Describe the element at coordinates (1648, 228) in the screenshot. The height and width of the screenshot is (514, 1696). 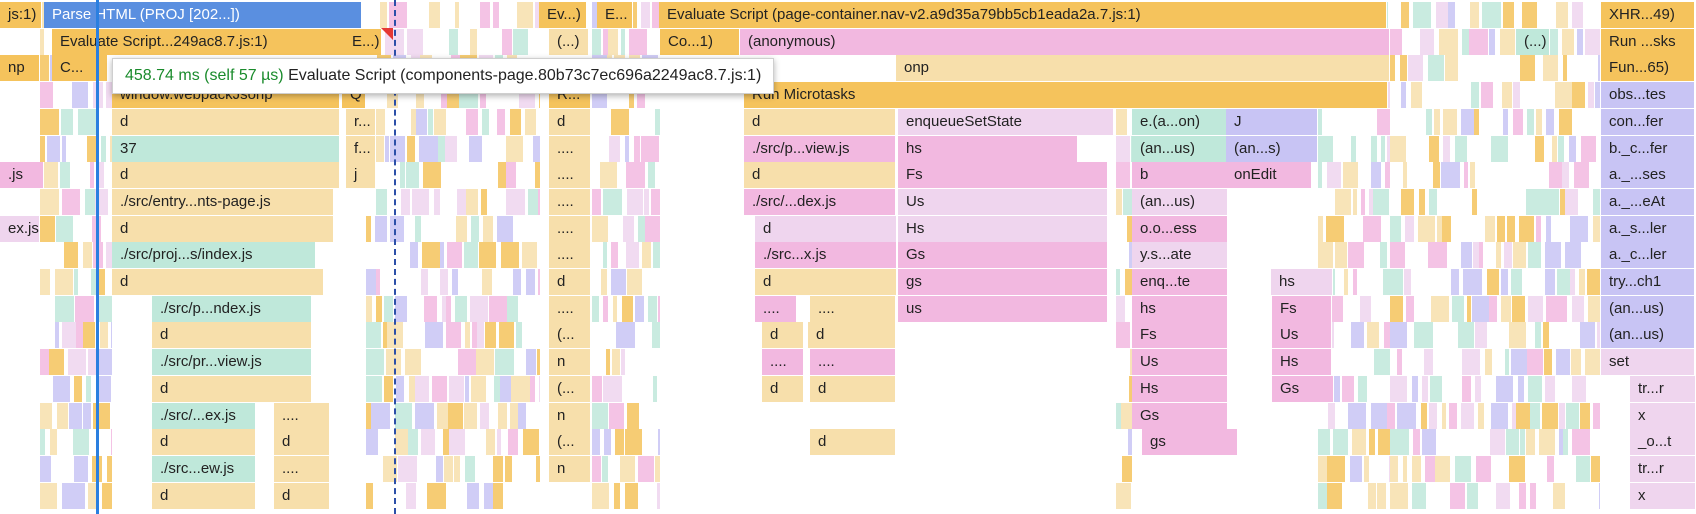
I see `block-a-s-ler: a._s...ler` at that location.